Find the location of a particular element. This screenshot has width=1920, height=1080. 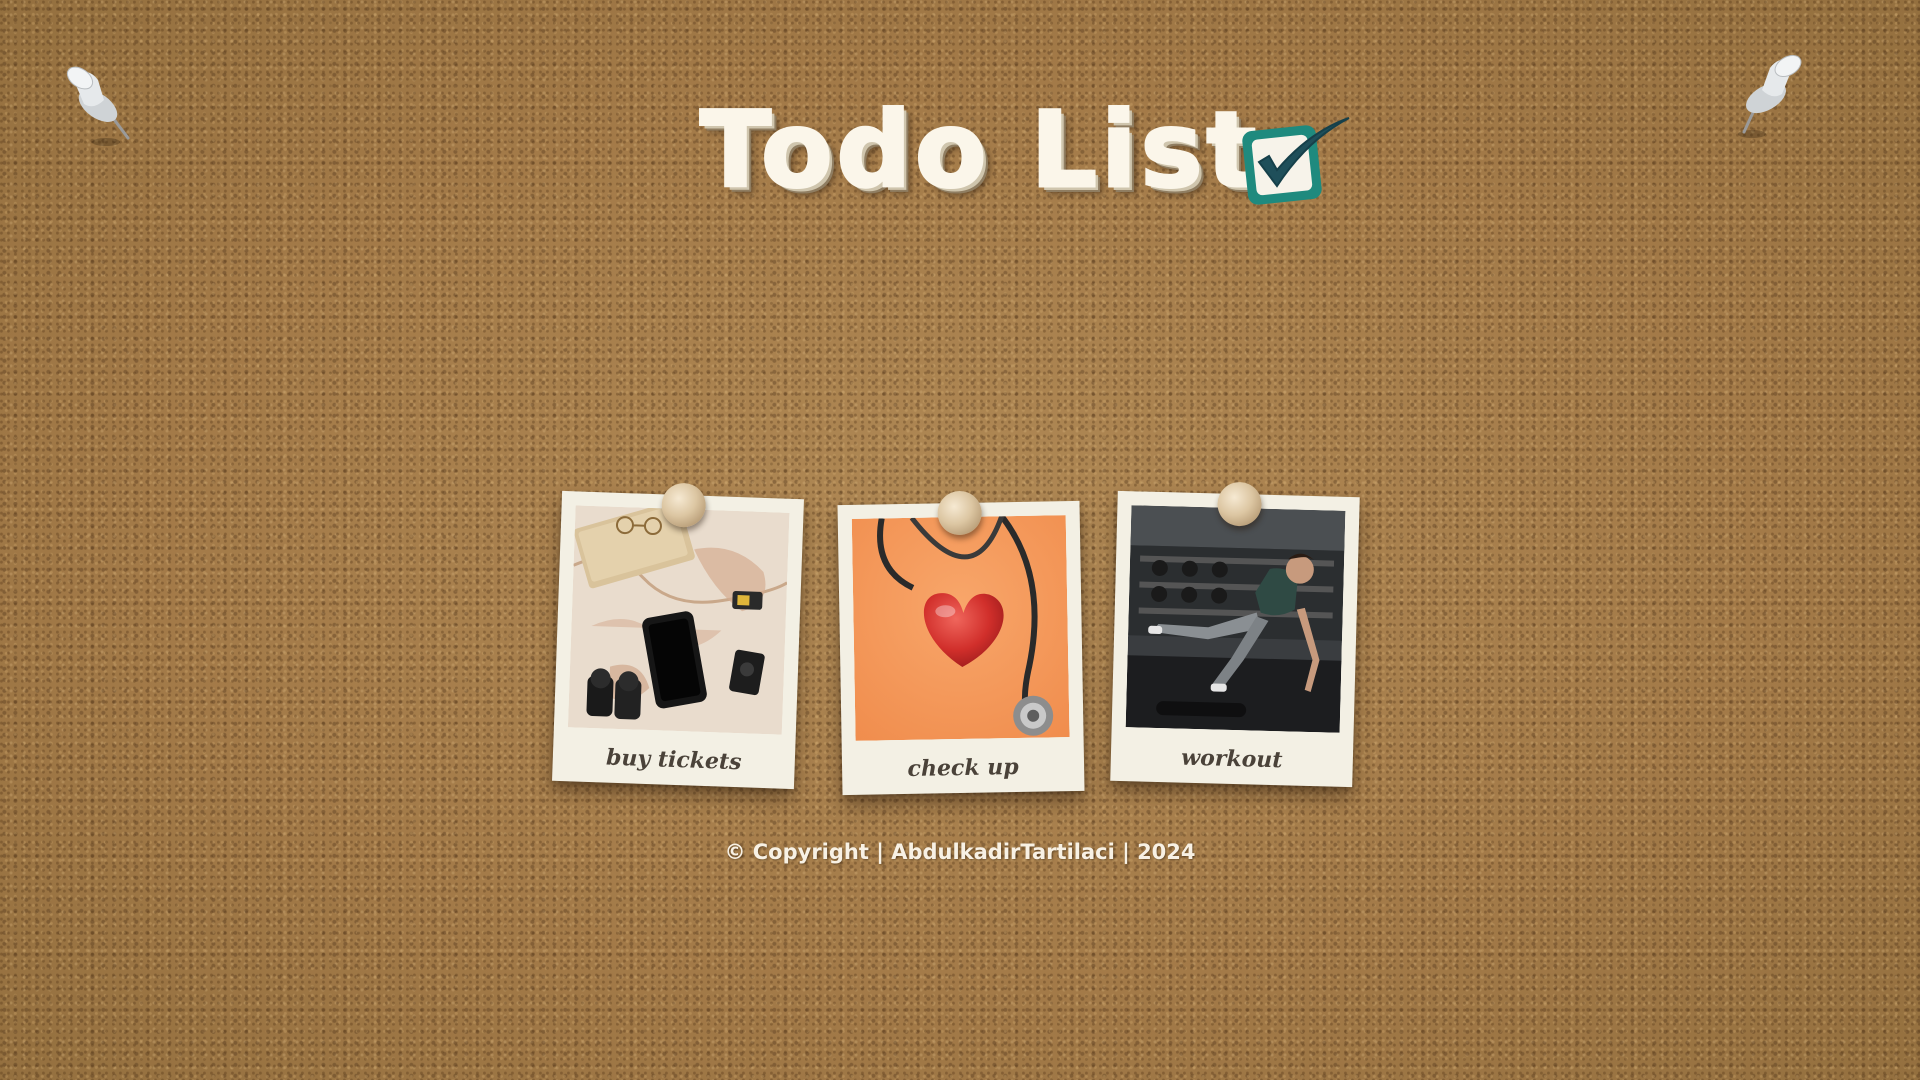

page-title: Todo List is located at coordinates (979, 150).